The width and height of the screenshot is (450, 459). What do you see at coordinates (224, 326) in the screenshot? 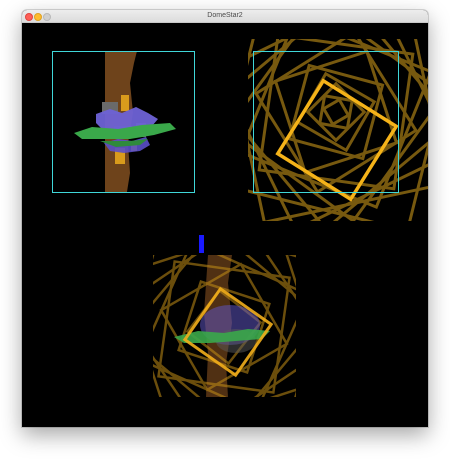
I see `composite-output-panel` at bounding box center [224, 326].